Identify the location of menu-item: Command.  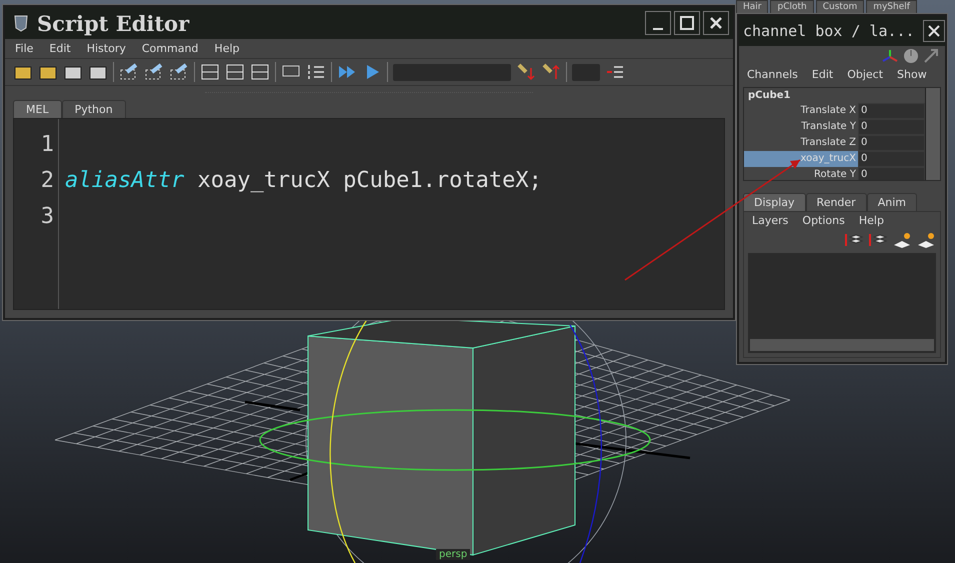
(170, 48).